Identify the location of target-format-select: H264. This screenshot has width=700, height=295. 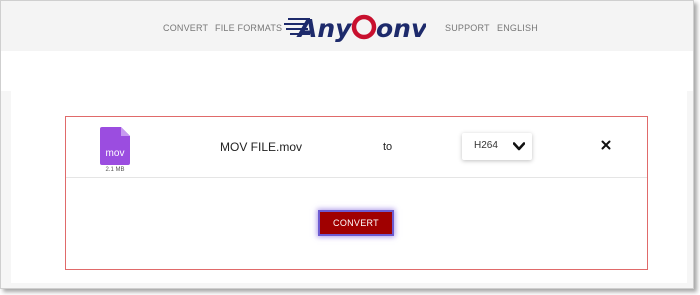
(497, 146).